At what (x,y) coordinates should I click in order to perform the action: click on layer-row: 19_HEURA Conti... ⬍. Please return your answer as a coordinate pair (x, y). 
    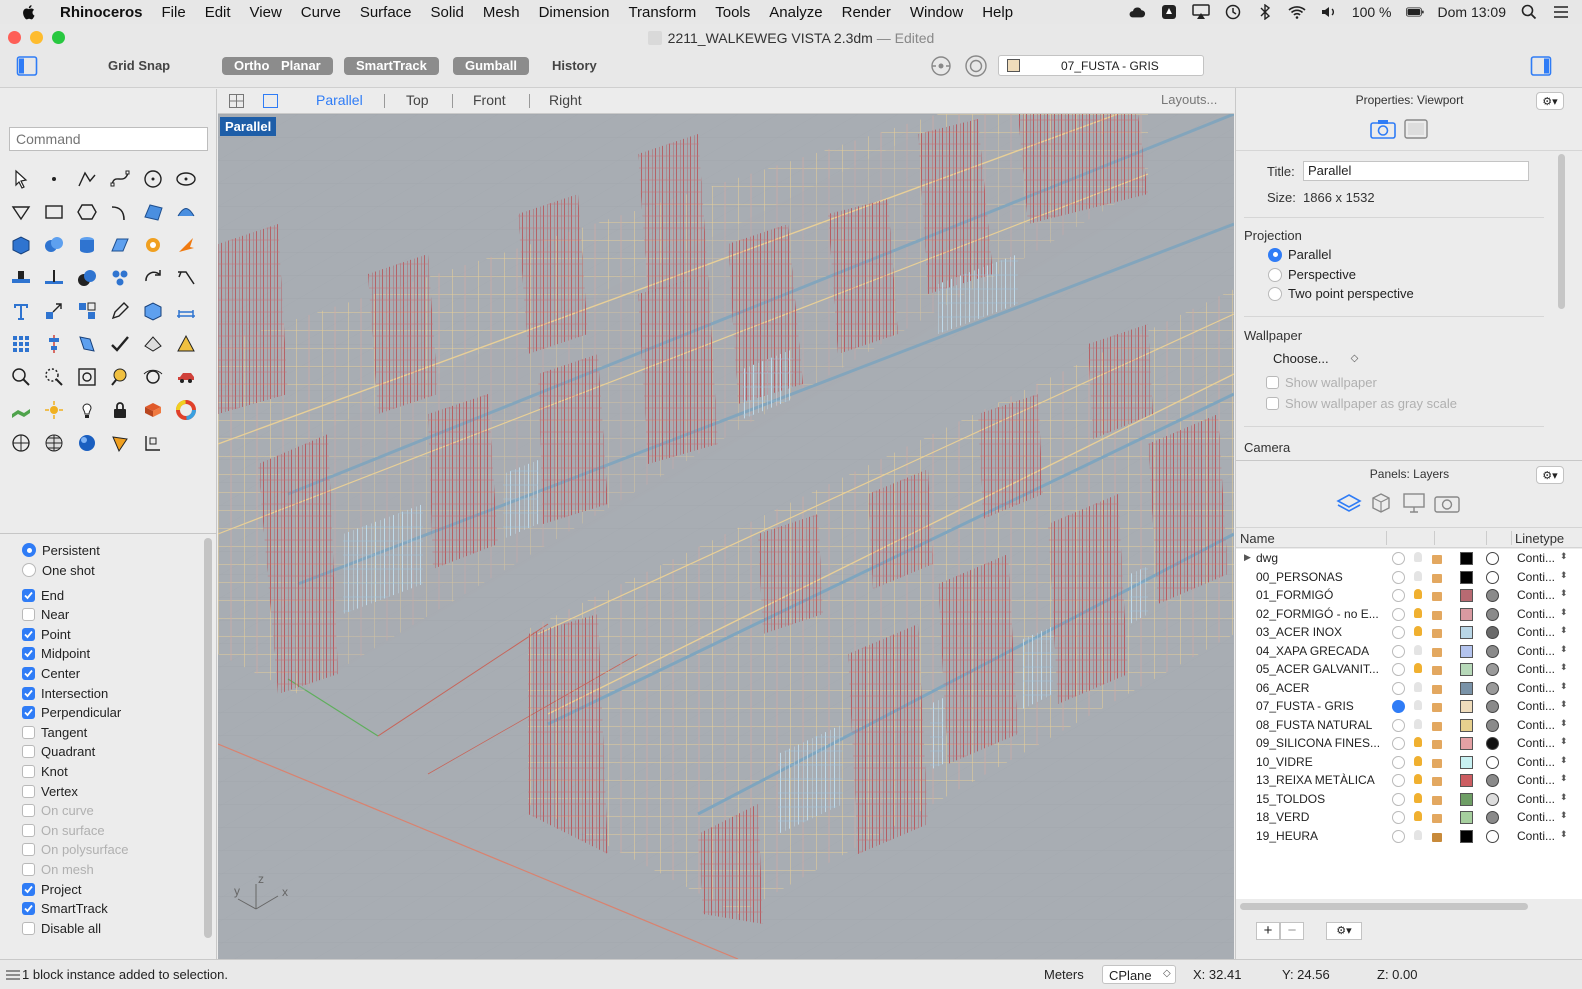
    Looking at the image, I should click on (1409, 835).